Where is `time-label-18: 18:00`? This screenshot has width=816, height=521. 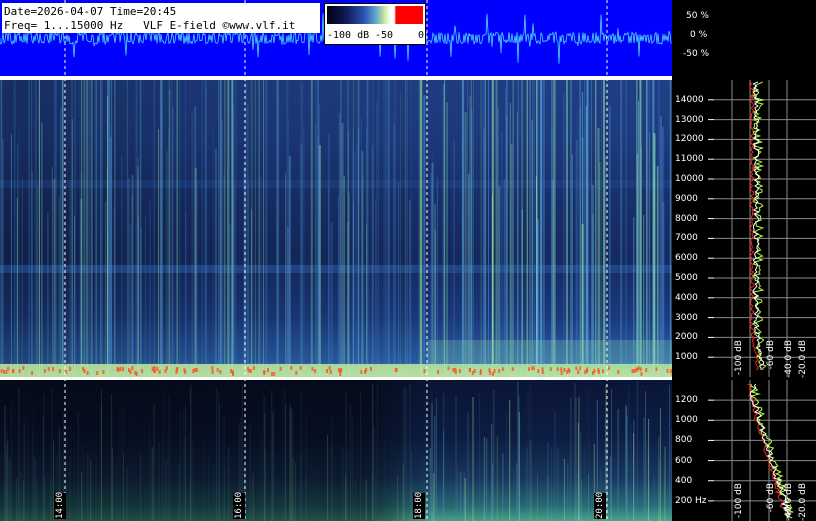 time-label-18: 18:00 is located at coordinates (419, 505).